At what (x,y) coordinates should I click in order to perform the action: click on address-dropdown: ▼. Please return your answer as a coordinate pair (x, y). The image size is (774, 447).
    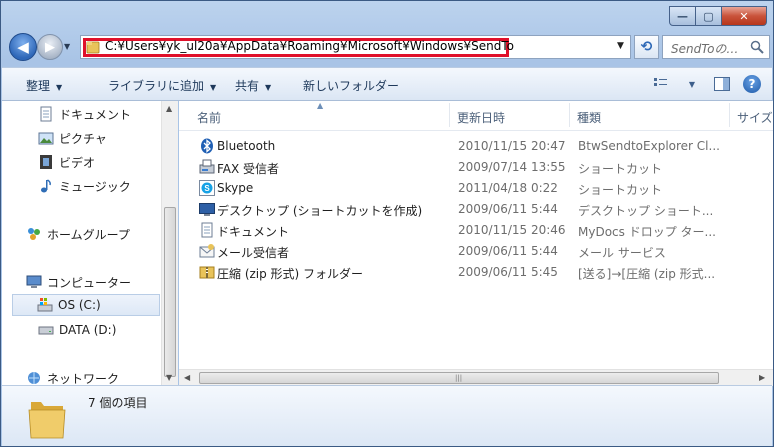
    Looking at the image, I should click on (620, 46).